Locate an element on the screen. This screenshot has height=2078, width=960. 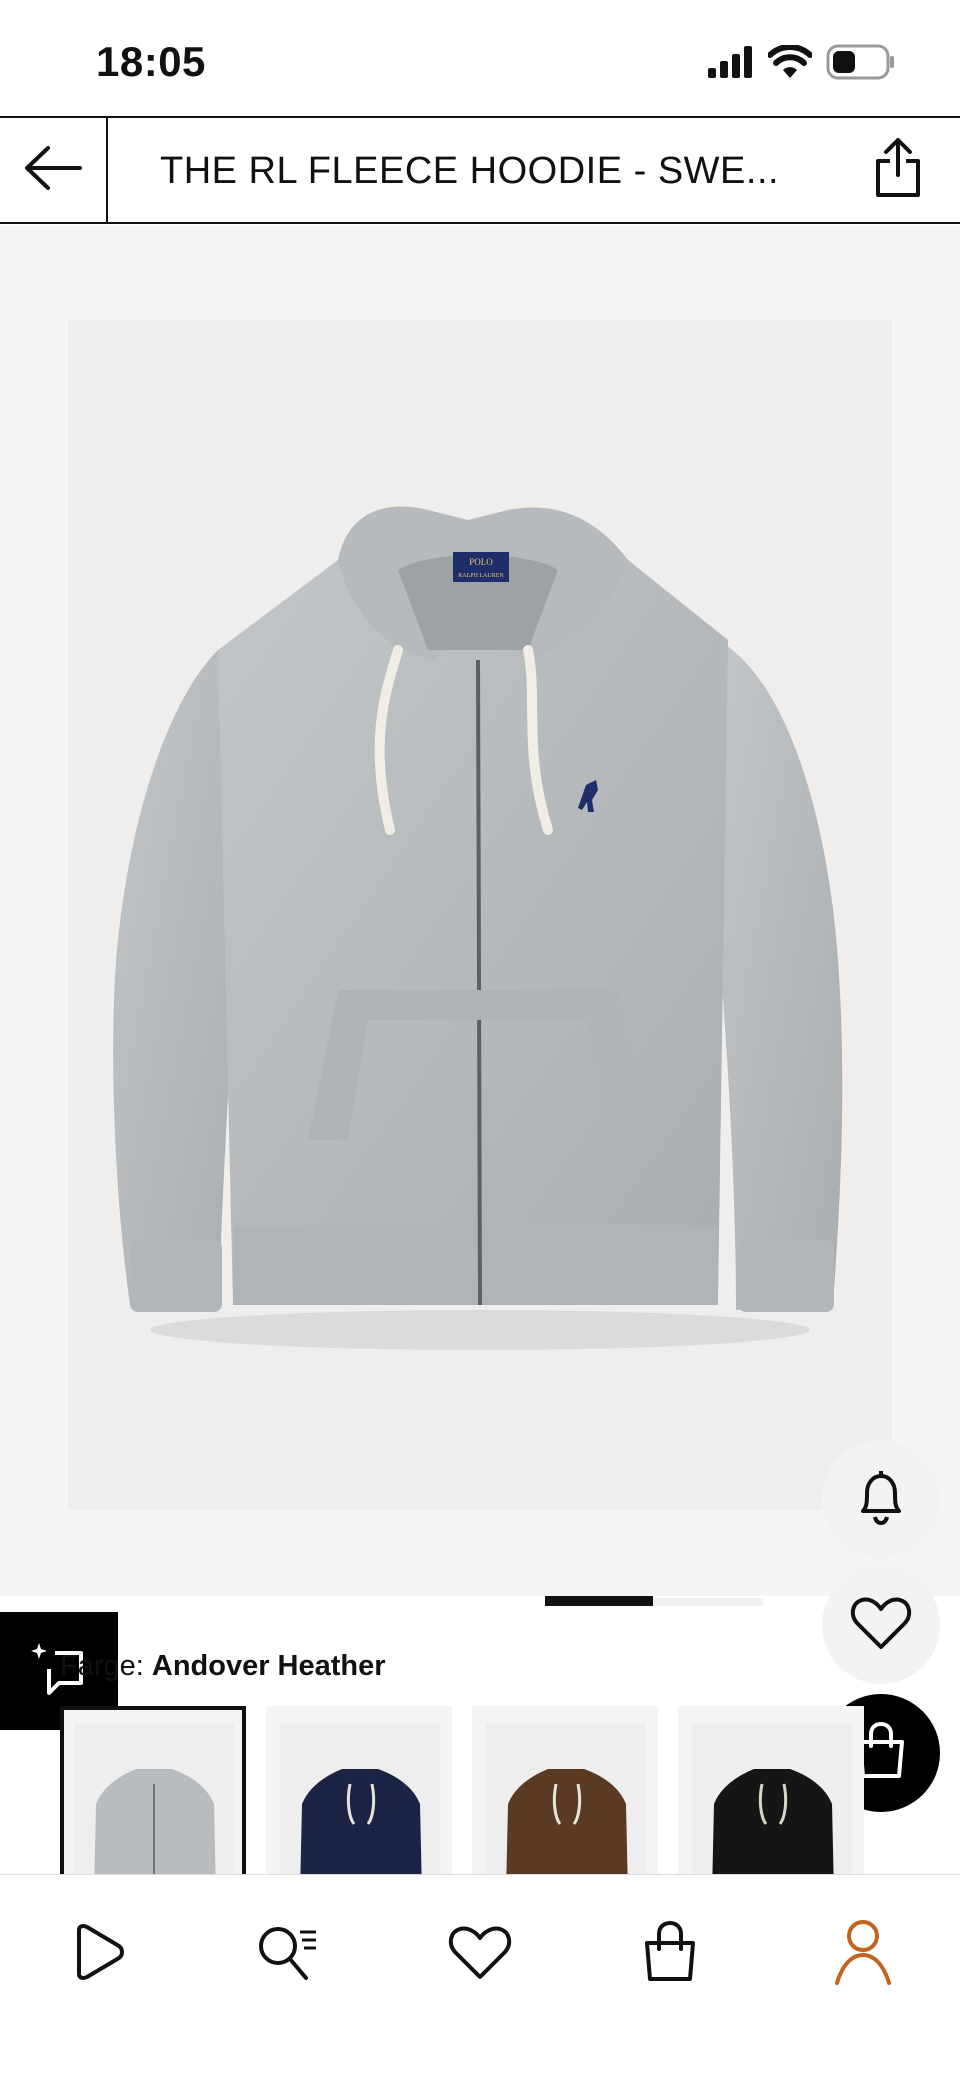
share-button is located at coordinates (898, 170).